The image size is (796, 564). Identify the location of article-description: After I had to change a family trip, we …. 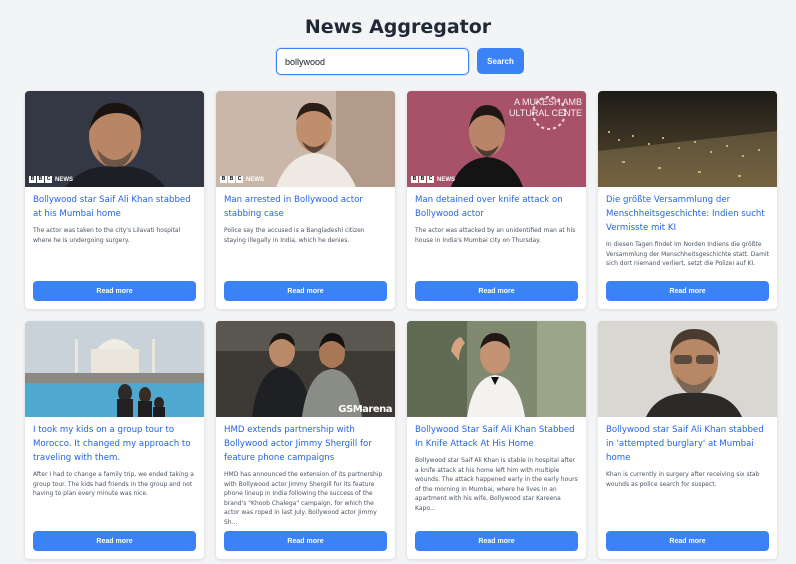
(113, 484).